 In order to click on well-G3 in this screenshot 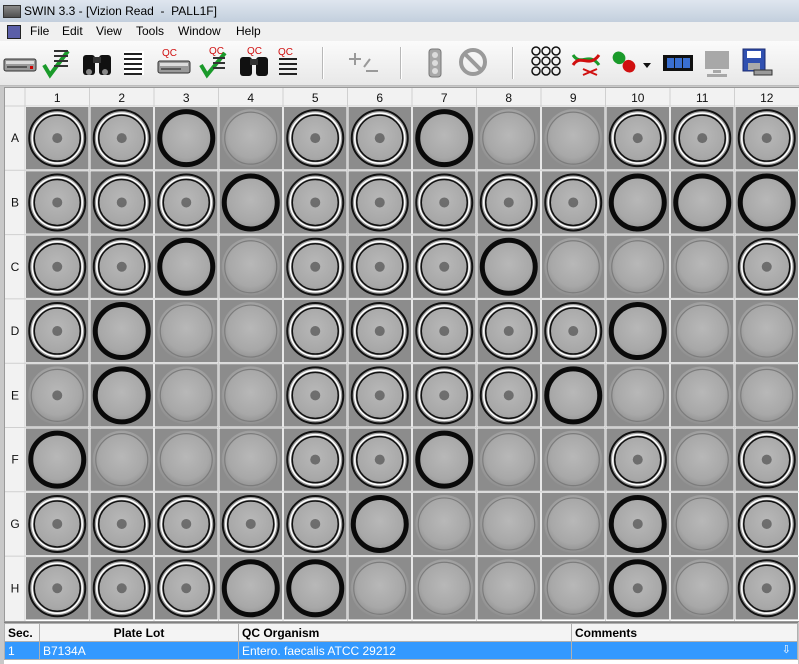, I will do `click(186, 524)`.